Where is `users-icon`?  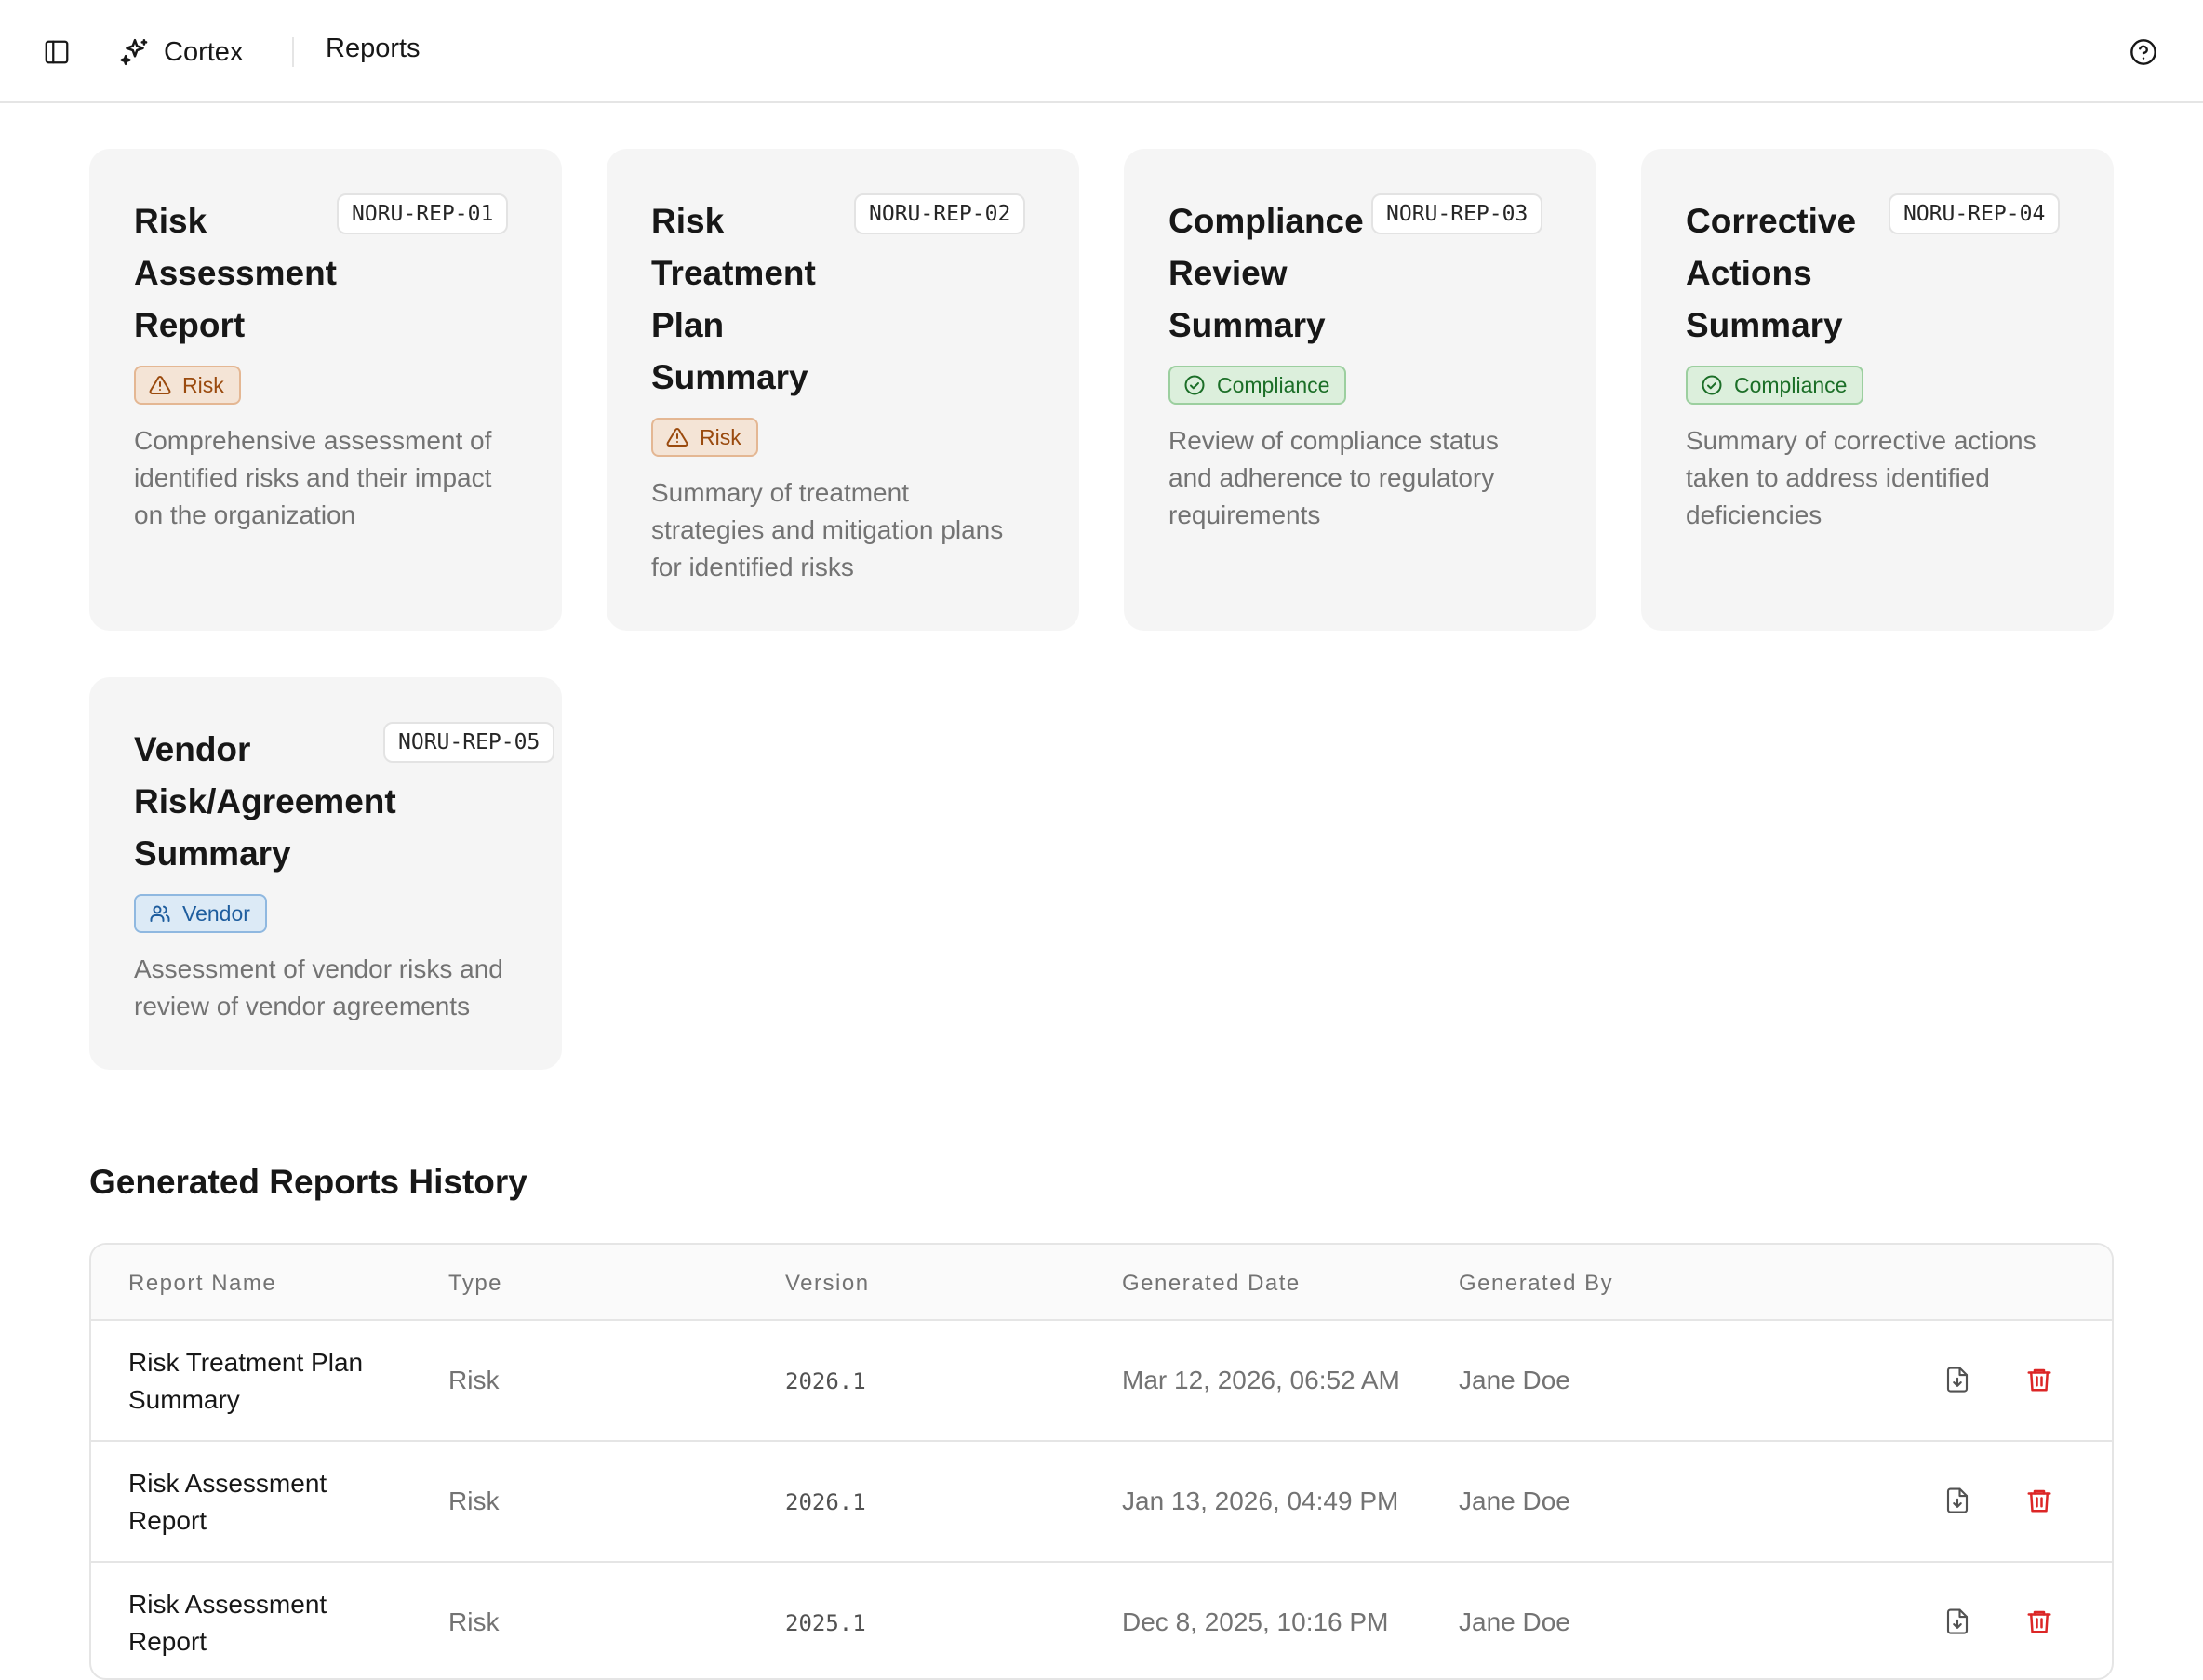
users-icon is located at coordinates (160, 913).